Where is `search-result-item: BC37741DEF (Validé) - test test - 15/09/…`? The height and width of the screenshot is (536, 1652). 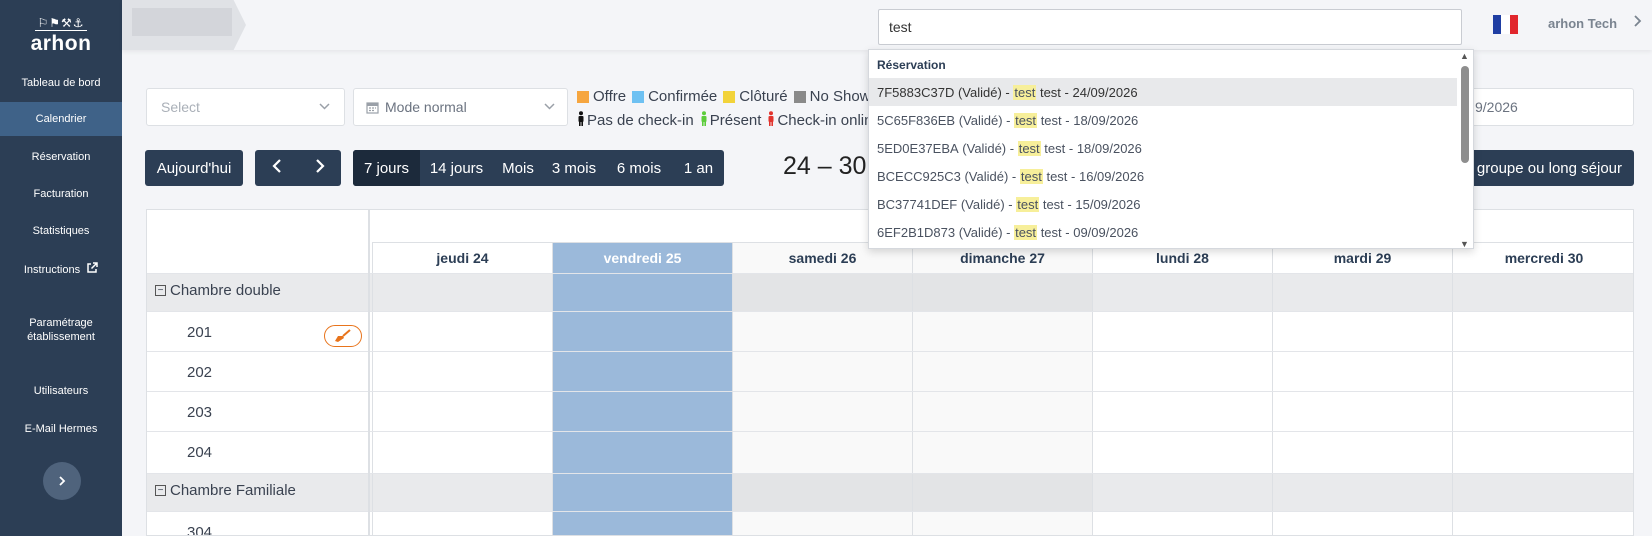 search-result-item: BC37741DEF (Validé) - test test - 15/09/… is located at coordinates (1164, 204).